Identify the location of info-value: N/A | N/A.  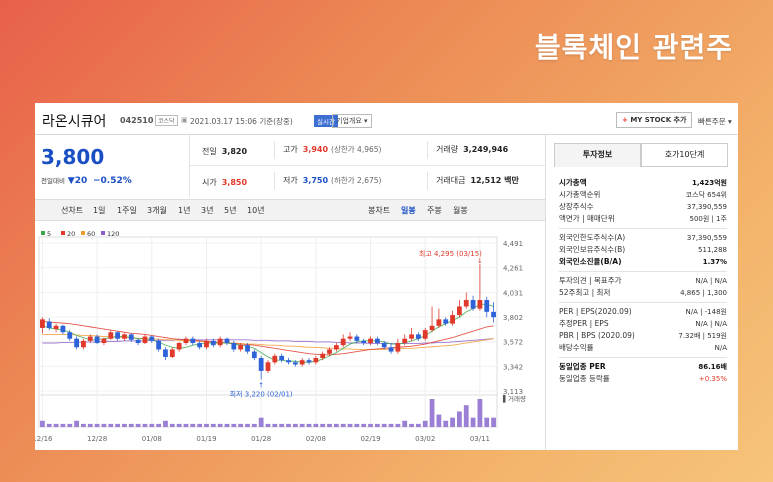
(711, 281).